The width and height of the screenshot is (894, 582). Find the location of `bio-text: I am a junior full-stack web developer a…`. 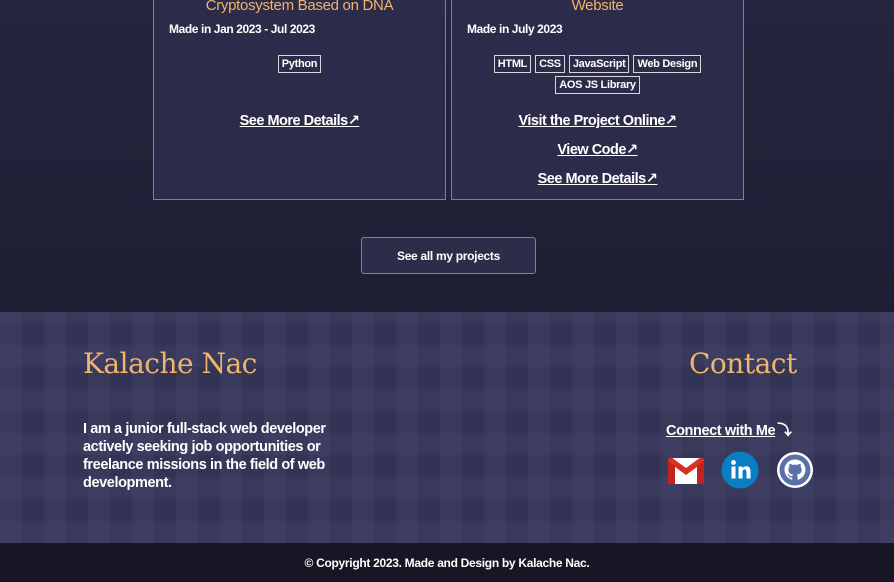

bio-text: I am a junior full-stack web developer a… is located at coordinates (204, 456).